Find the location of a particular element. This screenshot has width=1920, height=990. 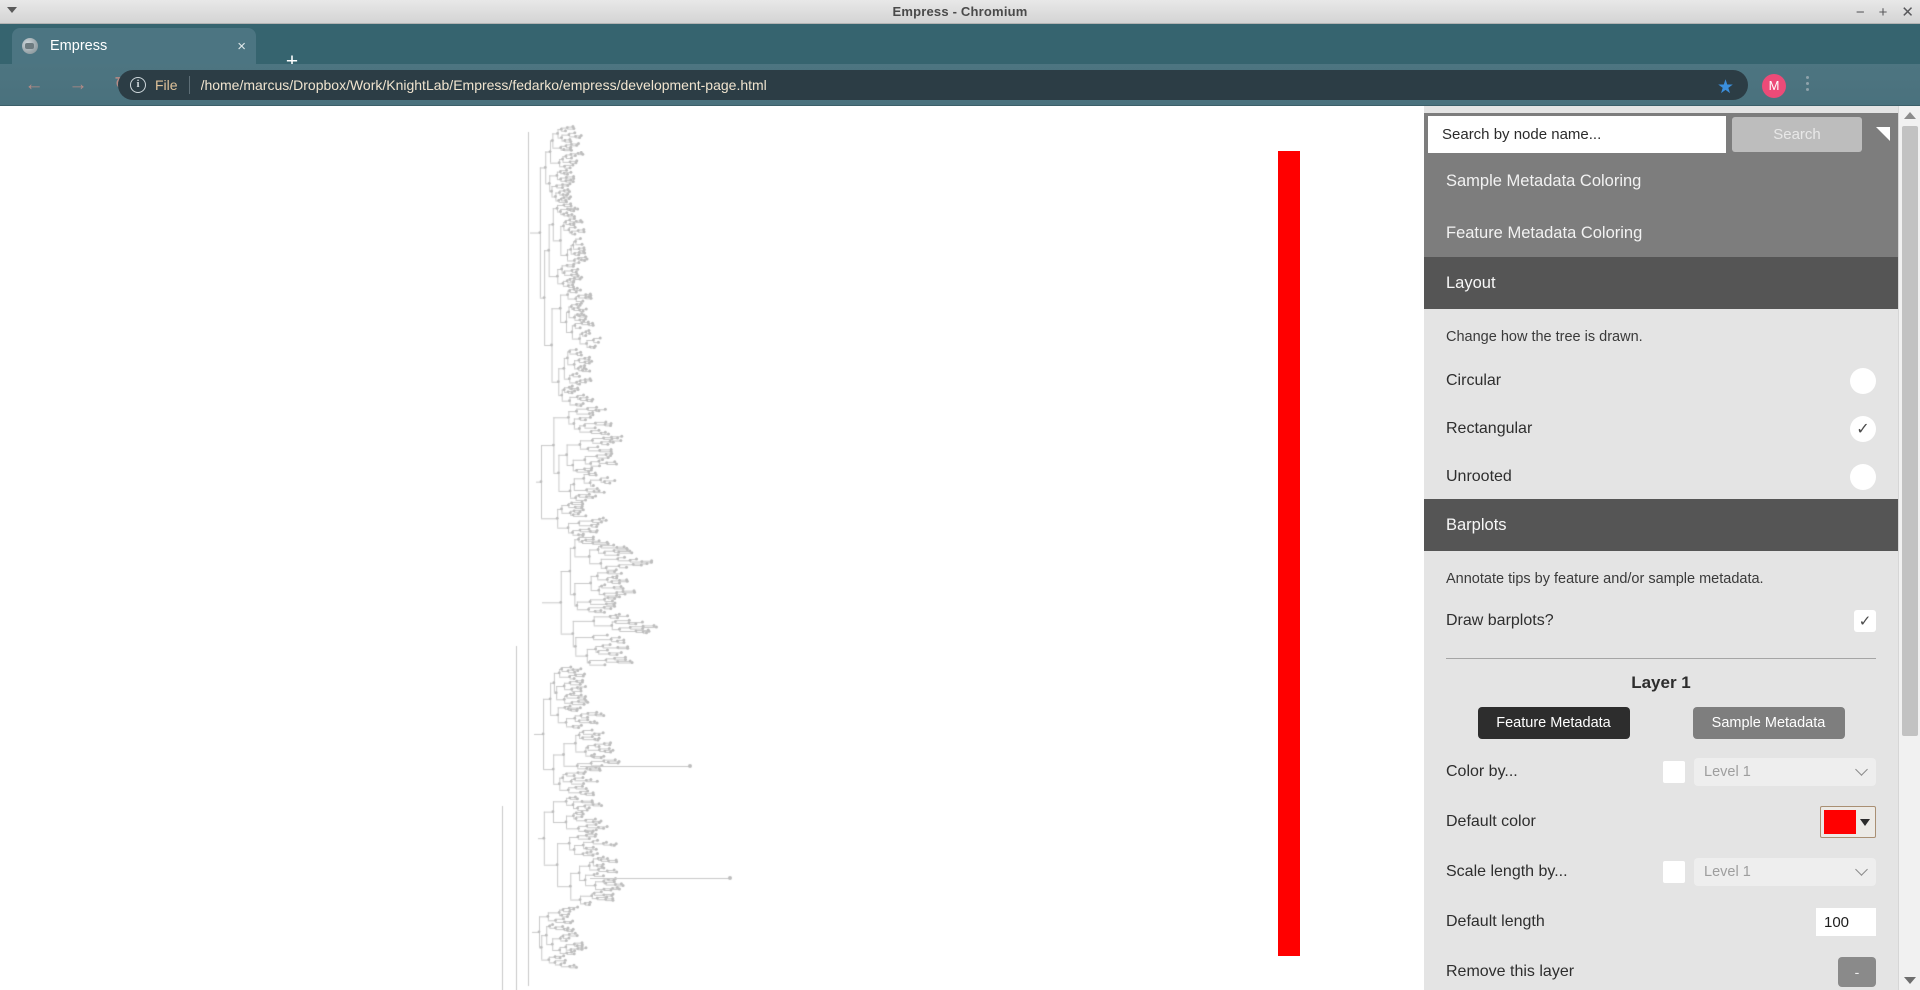

color-by-select-value: Level 1 is located at coordinates (1727, 772).